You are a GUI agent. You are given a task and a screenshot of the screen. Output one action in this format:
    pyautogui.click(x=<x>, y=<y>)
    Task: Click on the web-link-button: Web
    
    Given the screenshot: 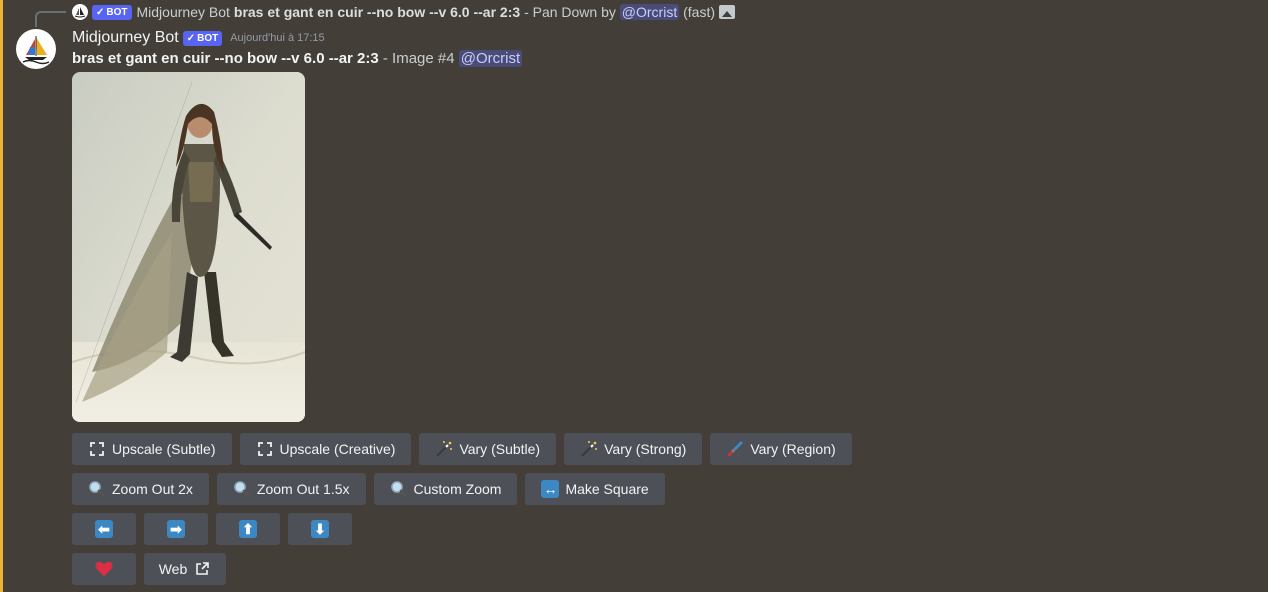 What is the action you would take?
    pyautogui.click(x=185, y=569)
    